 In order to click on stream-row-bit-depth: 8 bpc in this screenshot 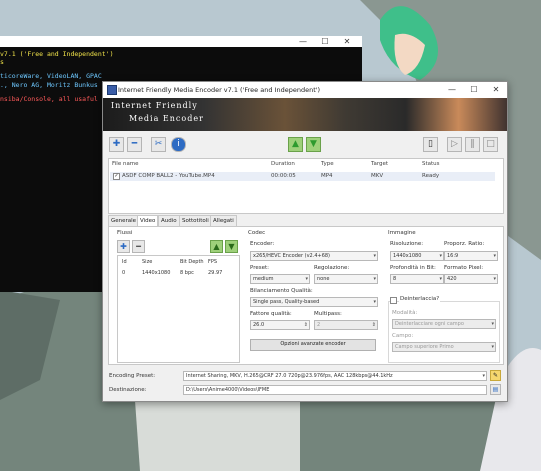, I will do `click(187, 273)`.